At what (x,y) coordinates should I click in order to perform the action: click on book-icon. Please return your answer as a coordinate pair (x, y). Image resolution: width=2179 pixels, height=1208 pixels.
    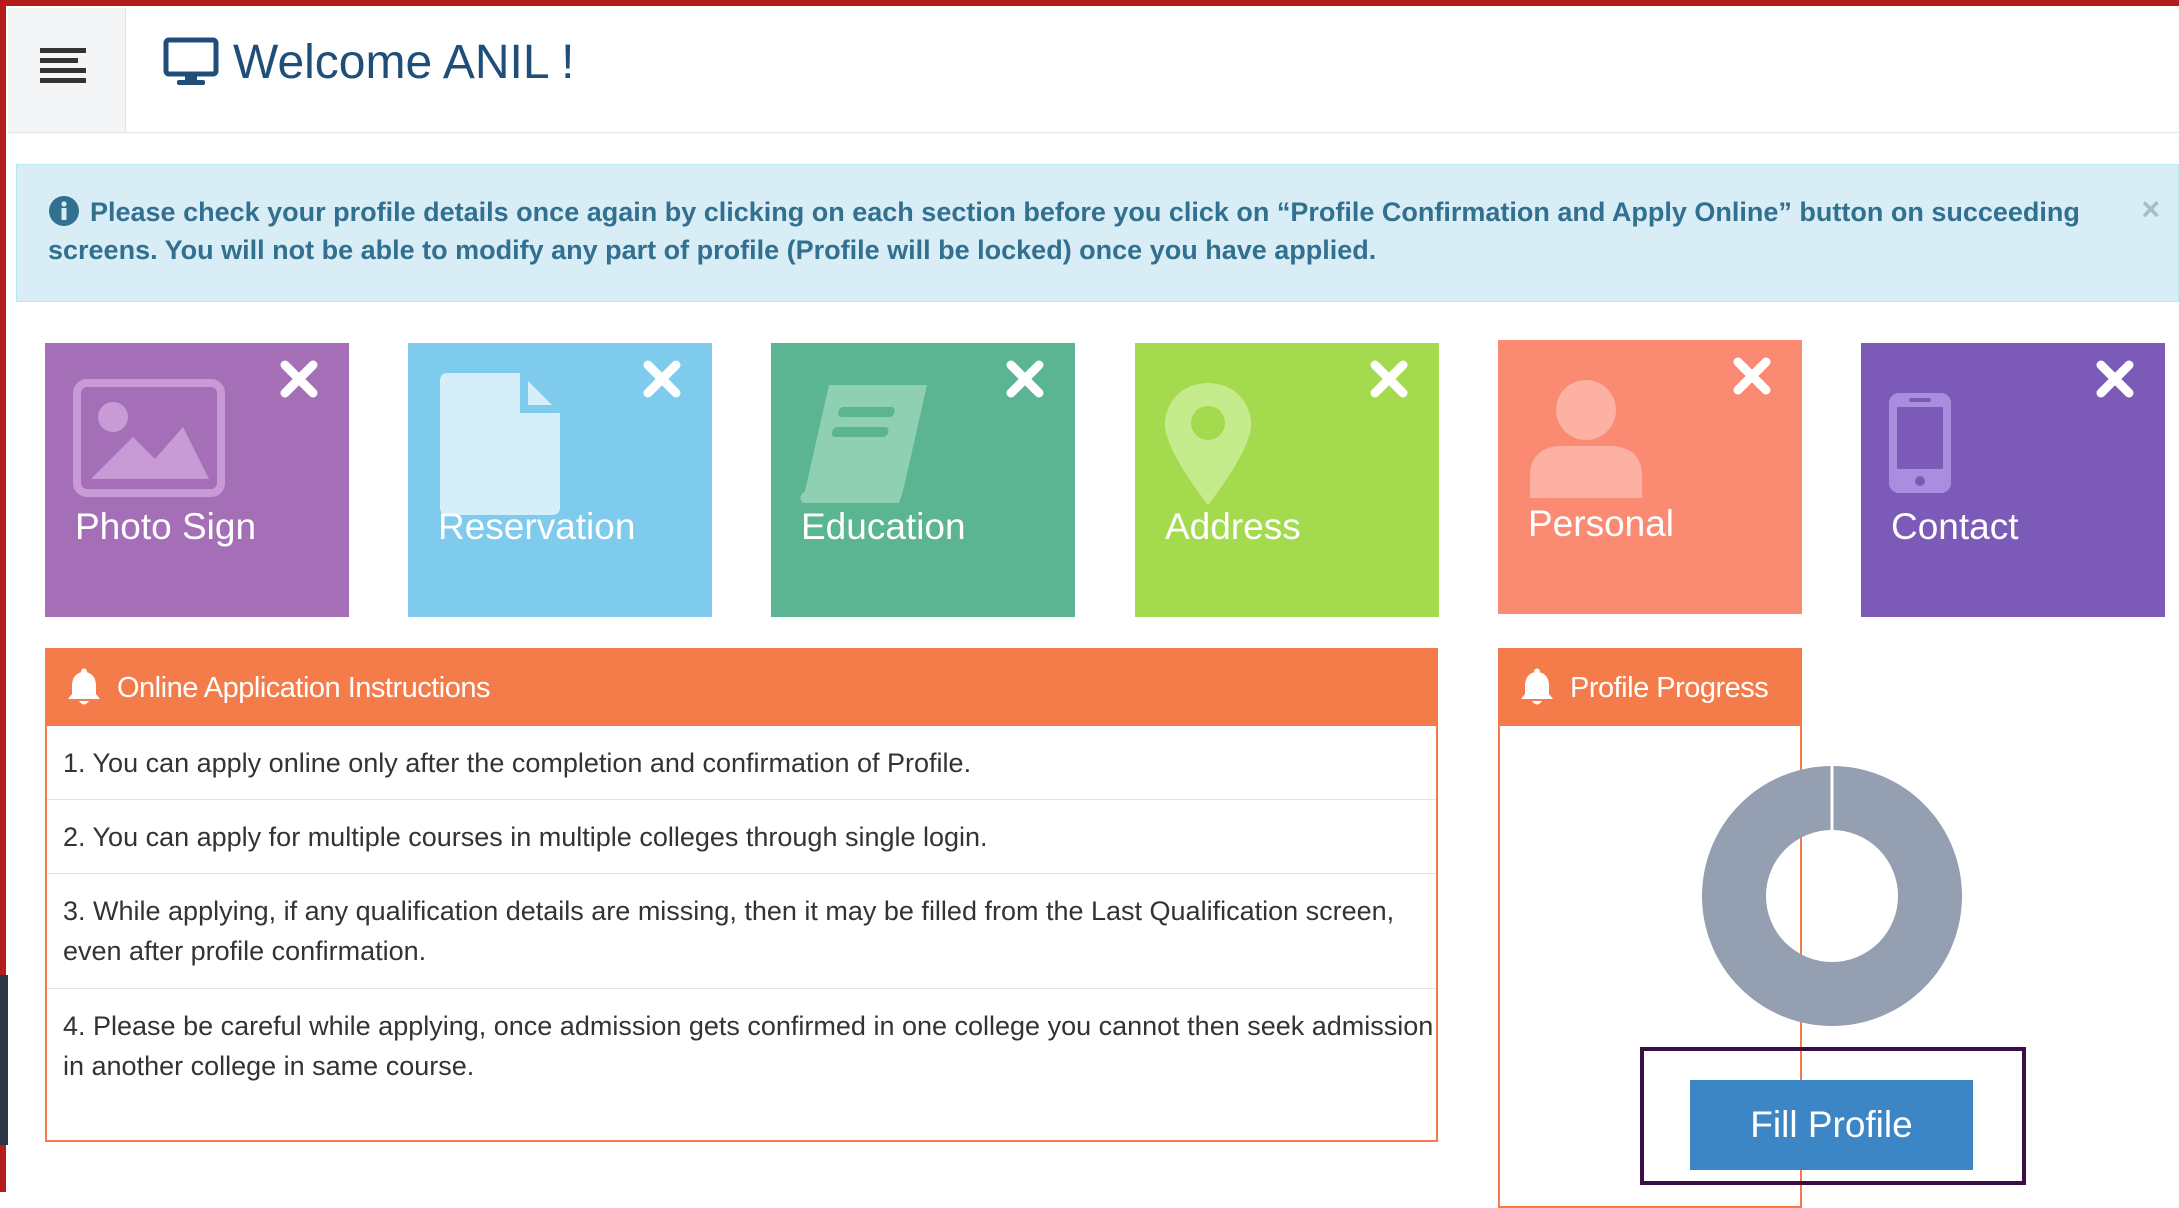
    Looking at the image, I should click on (863, 444).